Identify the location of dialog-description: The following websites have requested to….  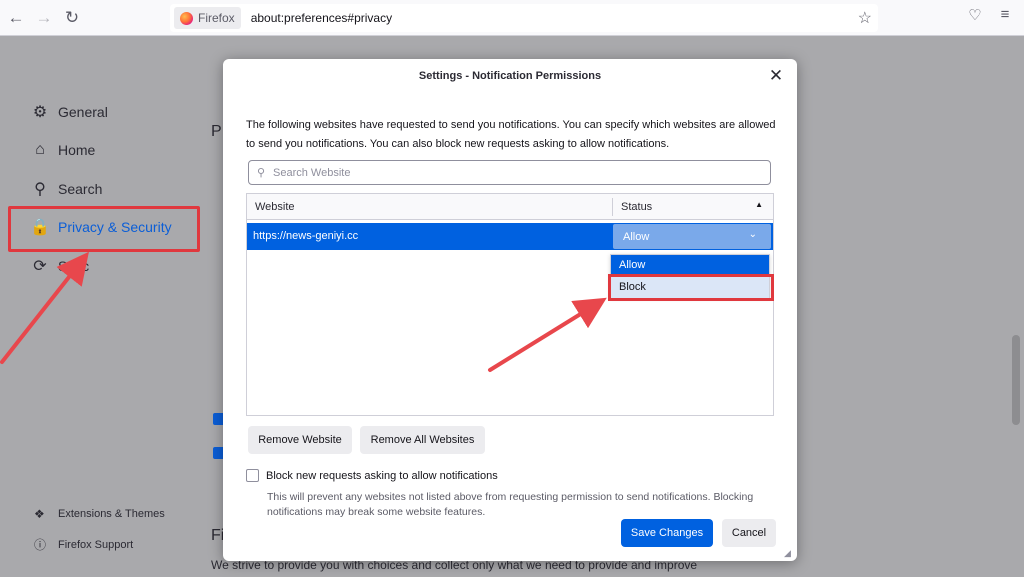
(511, 134).